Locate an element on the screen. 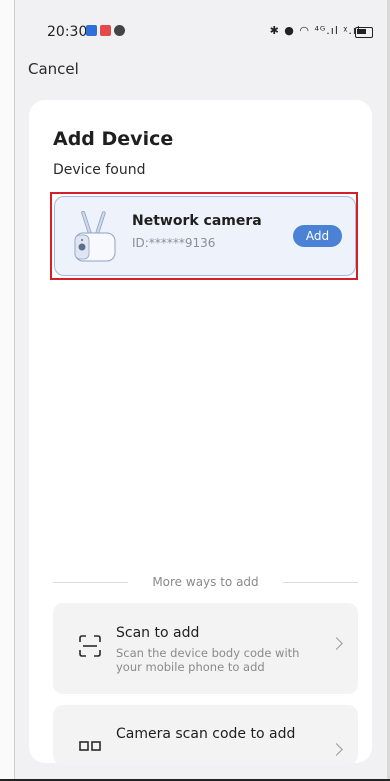  app-notification-icon is located at coordinates (91, 30).